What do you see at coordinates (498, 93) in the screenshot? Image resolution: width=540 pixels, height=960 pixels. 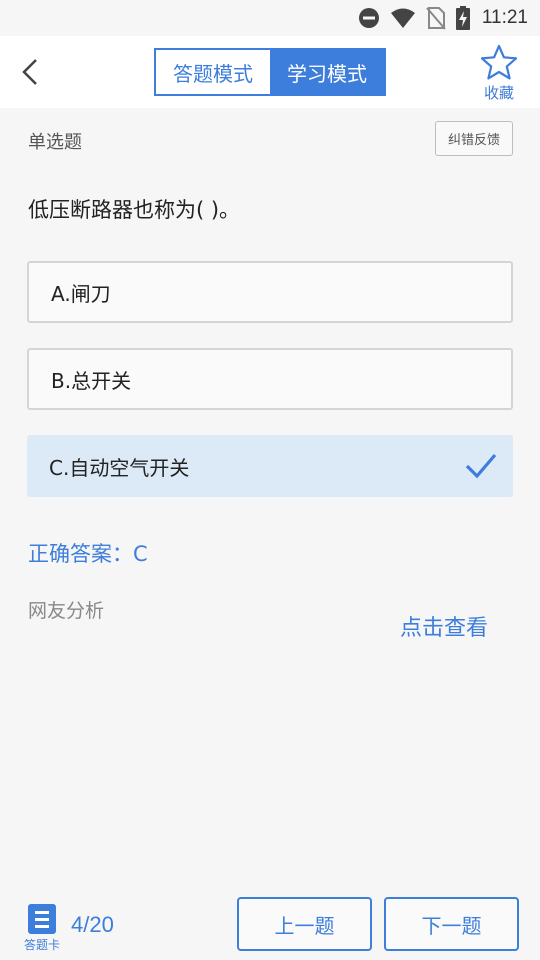 I see `favorite-label: 收藏` at bounding box center [498, 93].